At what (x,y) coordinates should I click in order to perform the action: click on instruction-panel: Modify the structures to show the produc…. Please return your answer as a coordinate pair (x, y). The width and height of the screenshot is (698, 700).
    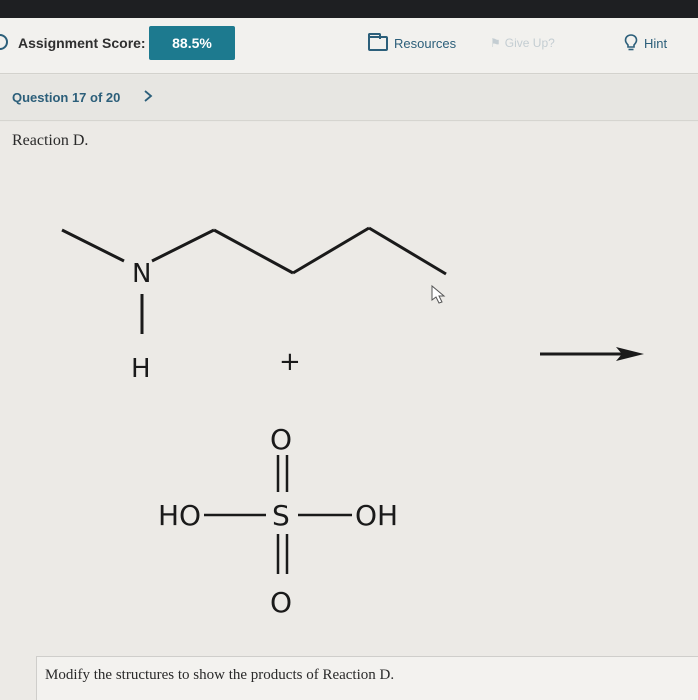
    Looking at the image, I should click on (367, 678).